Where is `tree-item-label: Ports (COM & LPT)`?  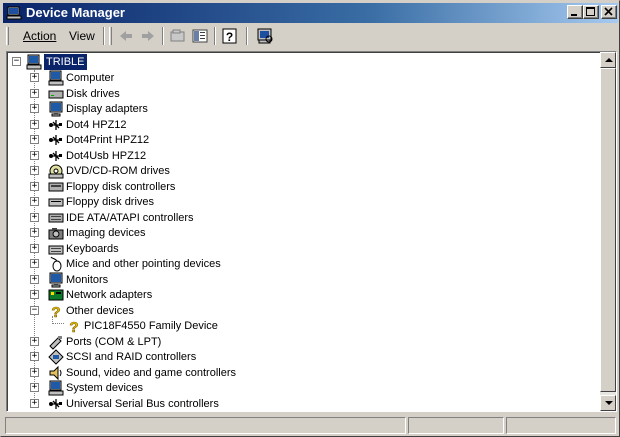 tree-item-label: Ports (COM & LPT) is located at coordinates (113, 342).